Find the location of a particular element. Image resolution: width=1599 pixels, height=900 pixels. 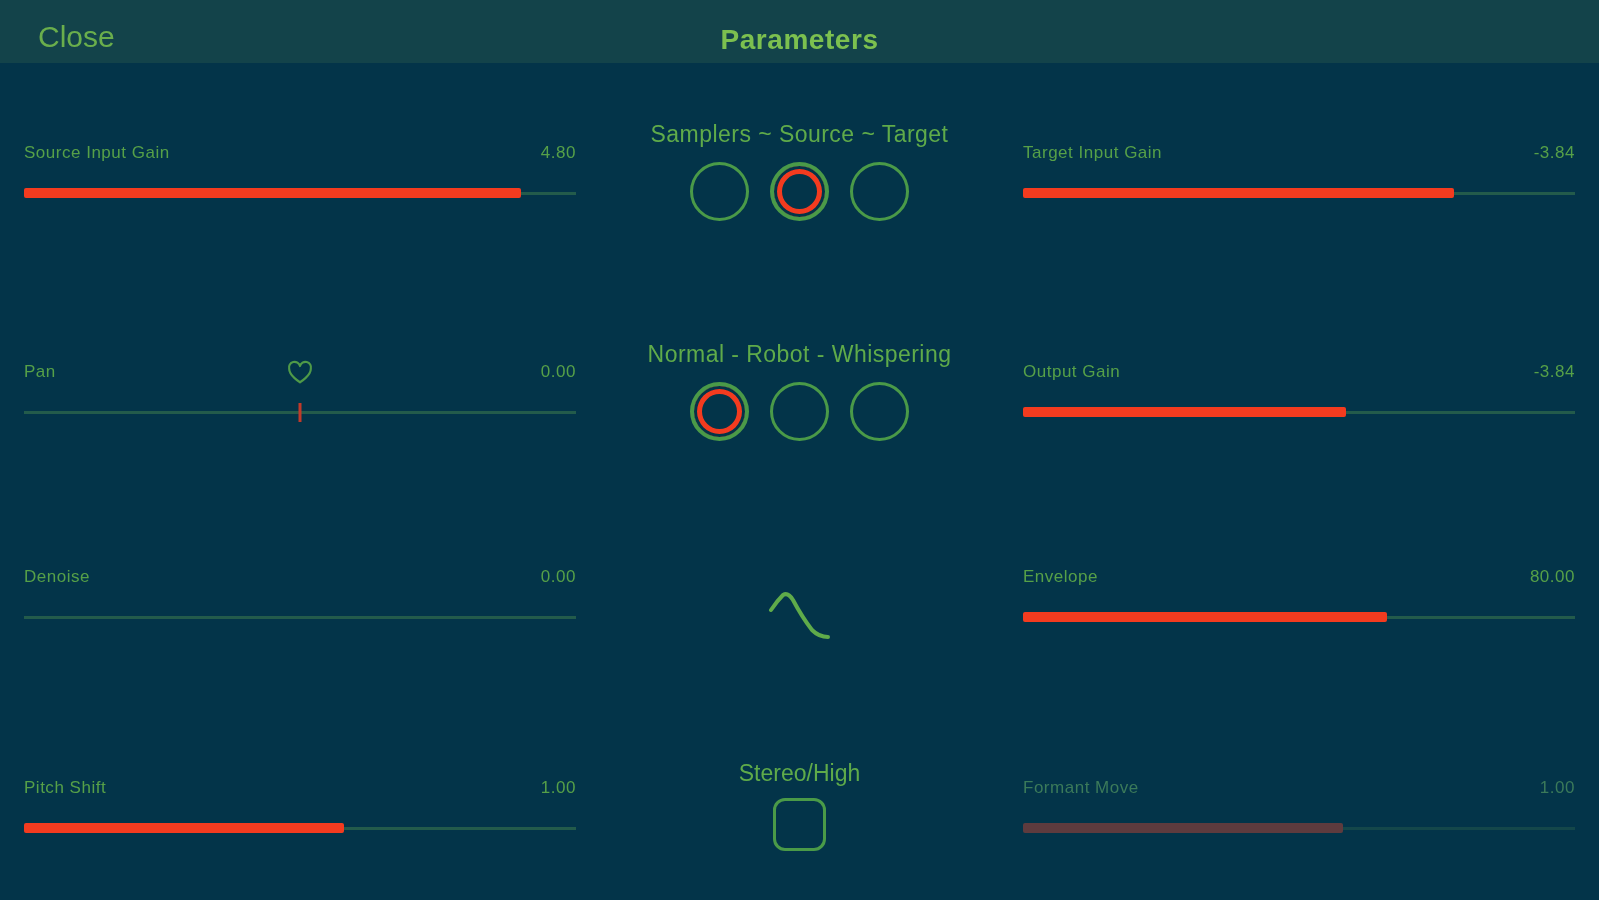

slider-label: Pitch Shift is located at coordinates (65, 788).